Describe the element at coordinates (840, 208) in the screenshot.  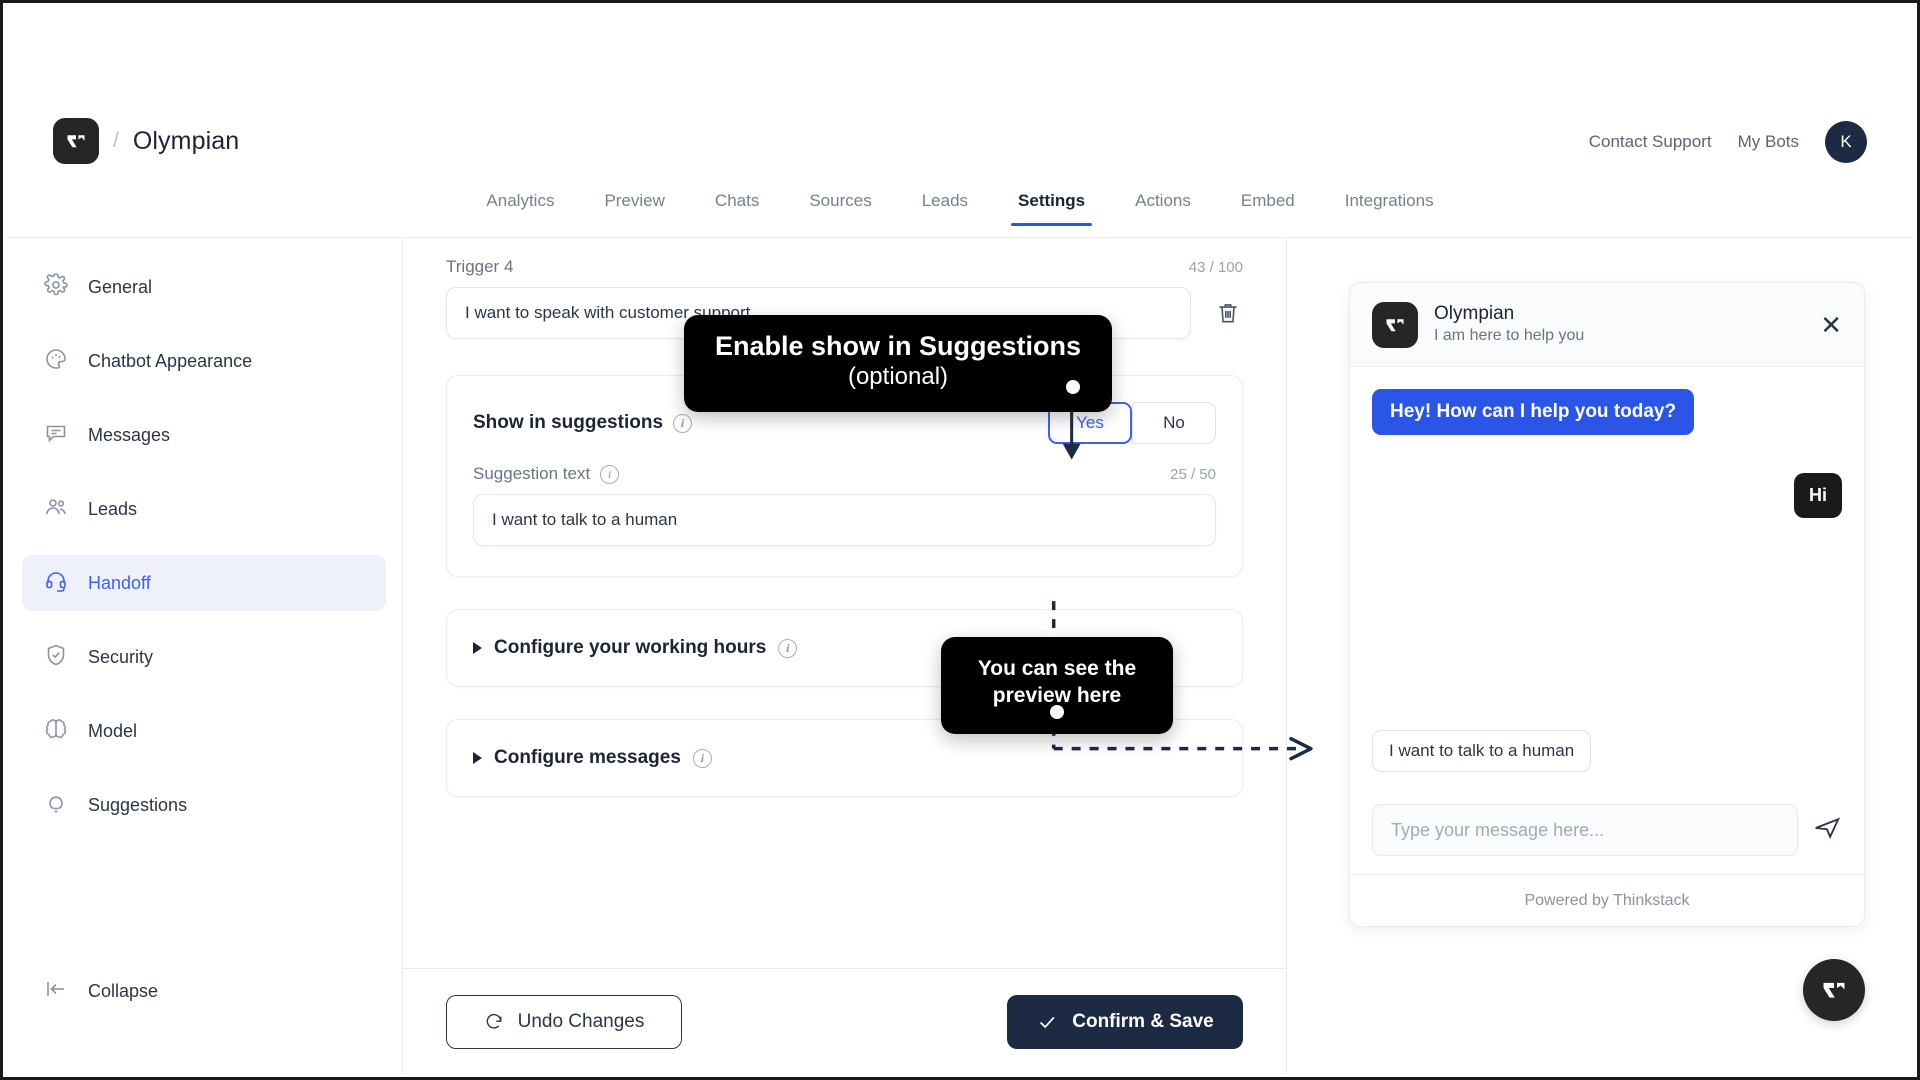
I see `tab-sources: Sources` at that location.